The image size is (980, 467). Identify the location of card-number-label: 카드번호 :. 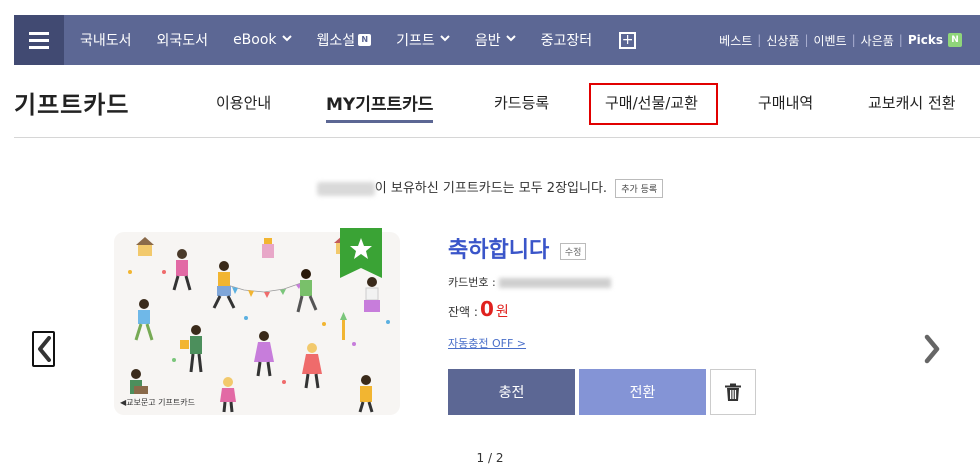
(472, 282).